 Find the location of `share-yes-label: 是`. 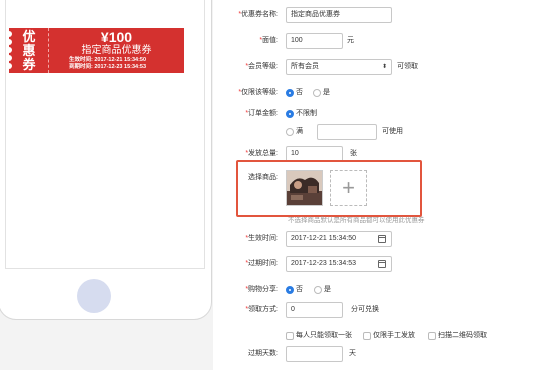

share-yes-label: 是 is located at coordinates (327, 289).